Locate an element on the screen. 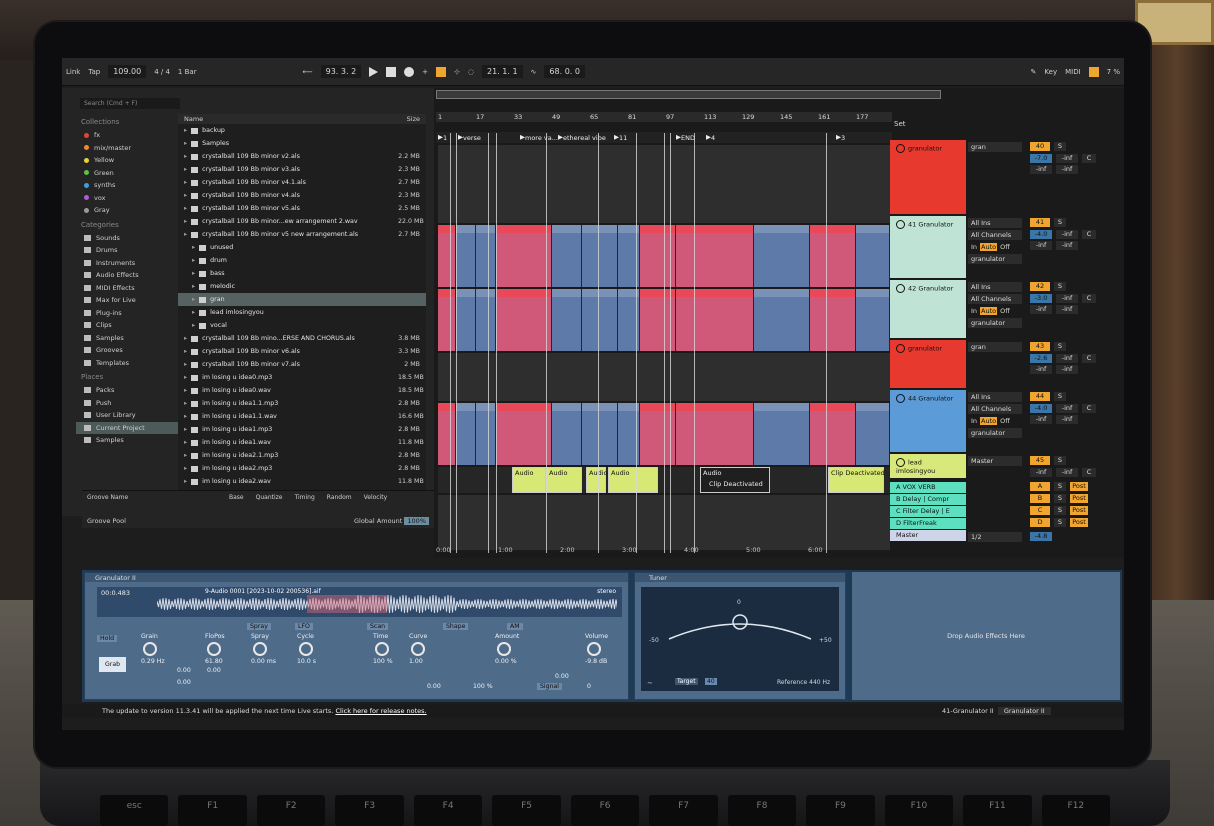  return-letter: A is located at coordinates (1040, 486).